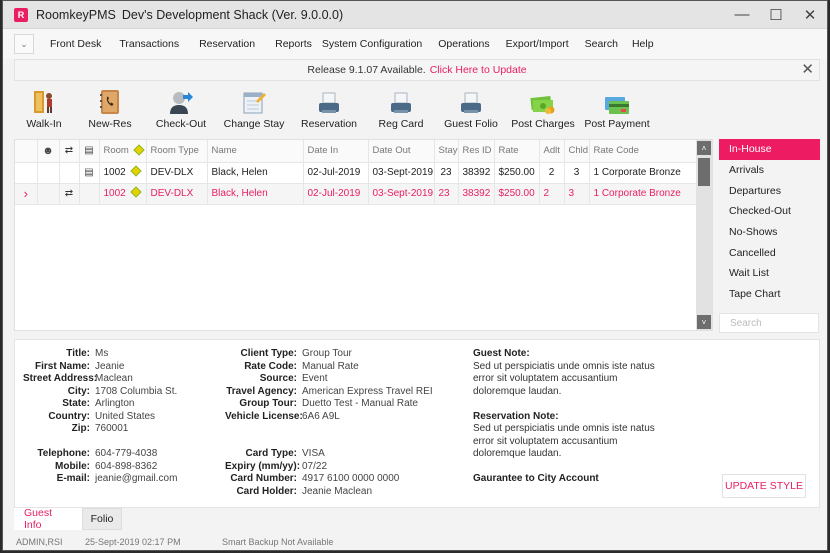 The image size is (830, 553). Describe the element at coordinates (315, 466) in the screenshot. I see `field-value: 07/22` at that location.